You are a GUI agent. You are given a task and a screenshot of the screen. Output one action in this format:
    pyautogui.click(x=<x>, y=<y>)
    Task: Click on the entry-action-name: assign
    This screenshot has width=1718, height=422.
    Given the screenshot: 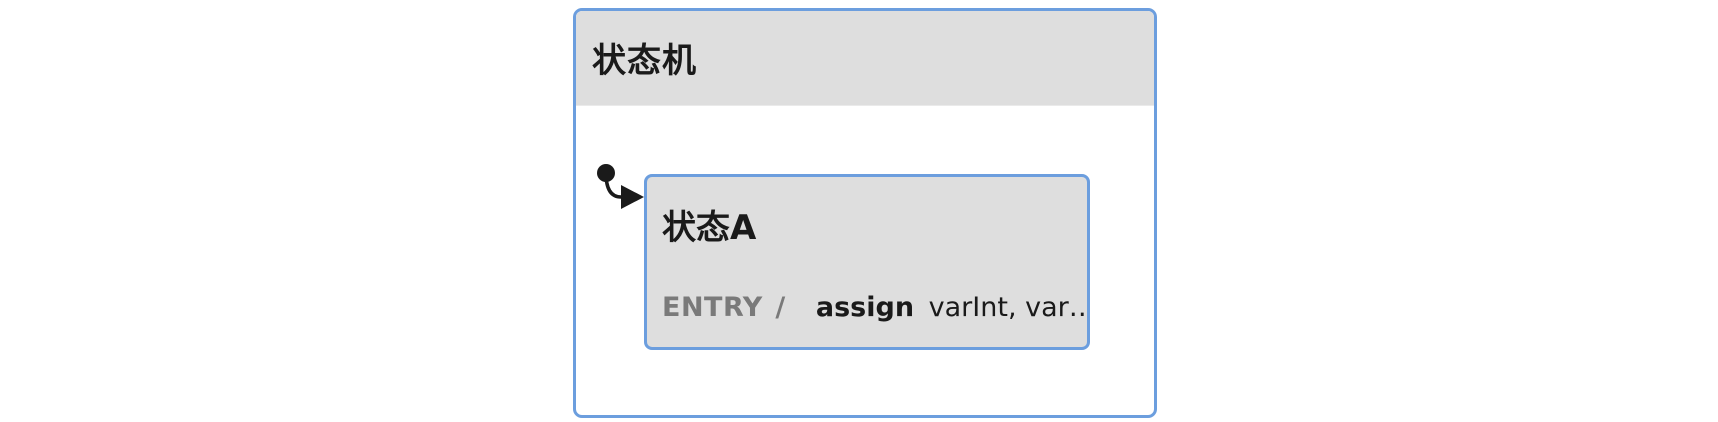 What is the action you would take?
    pyautogui.click(x=865, y=307)
    